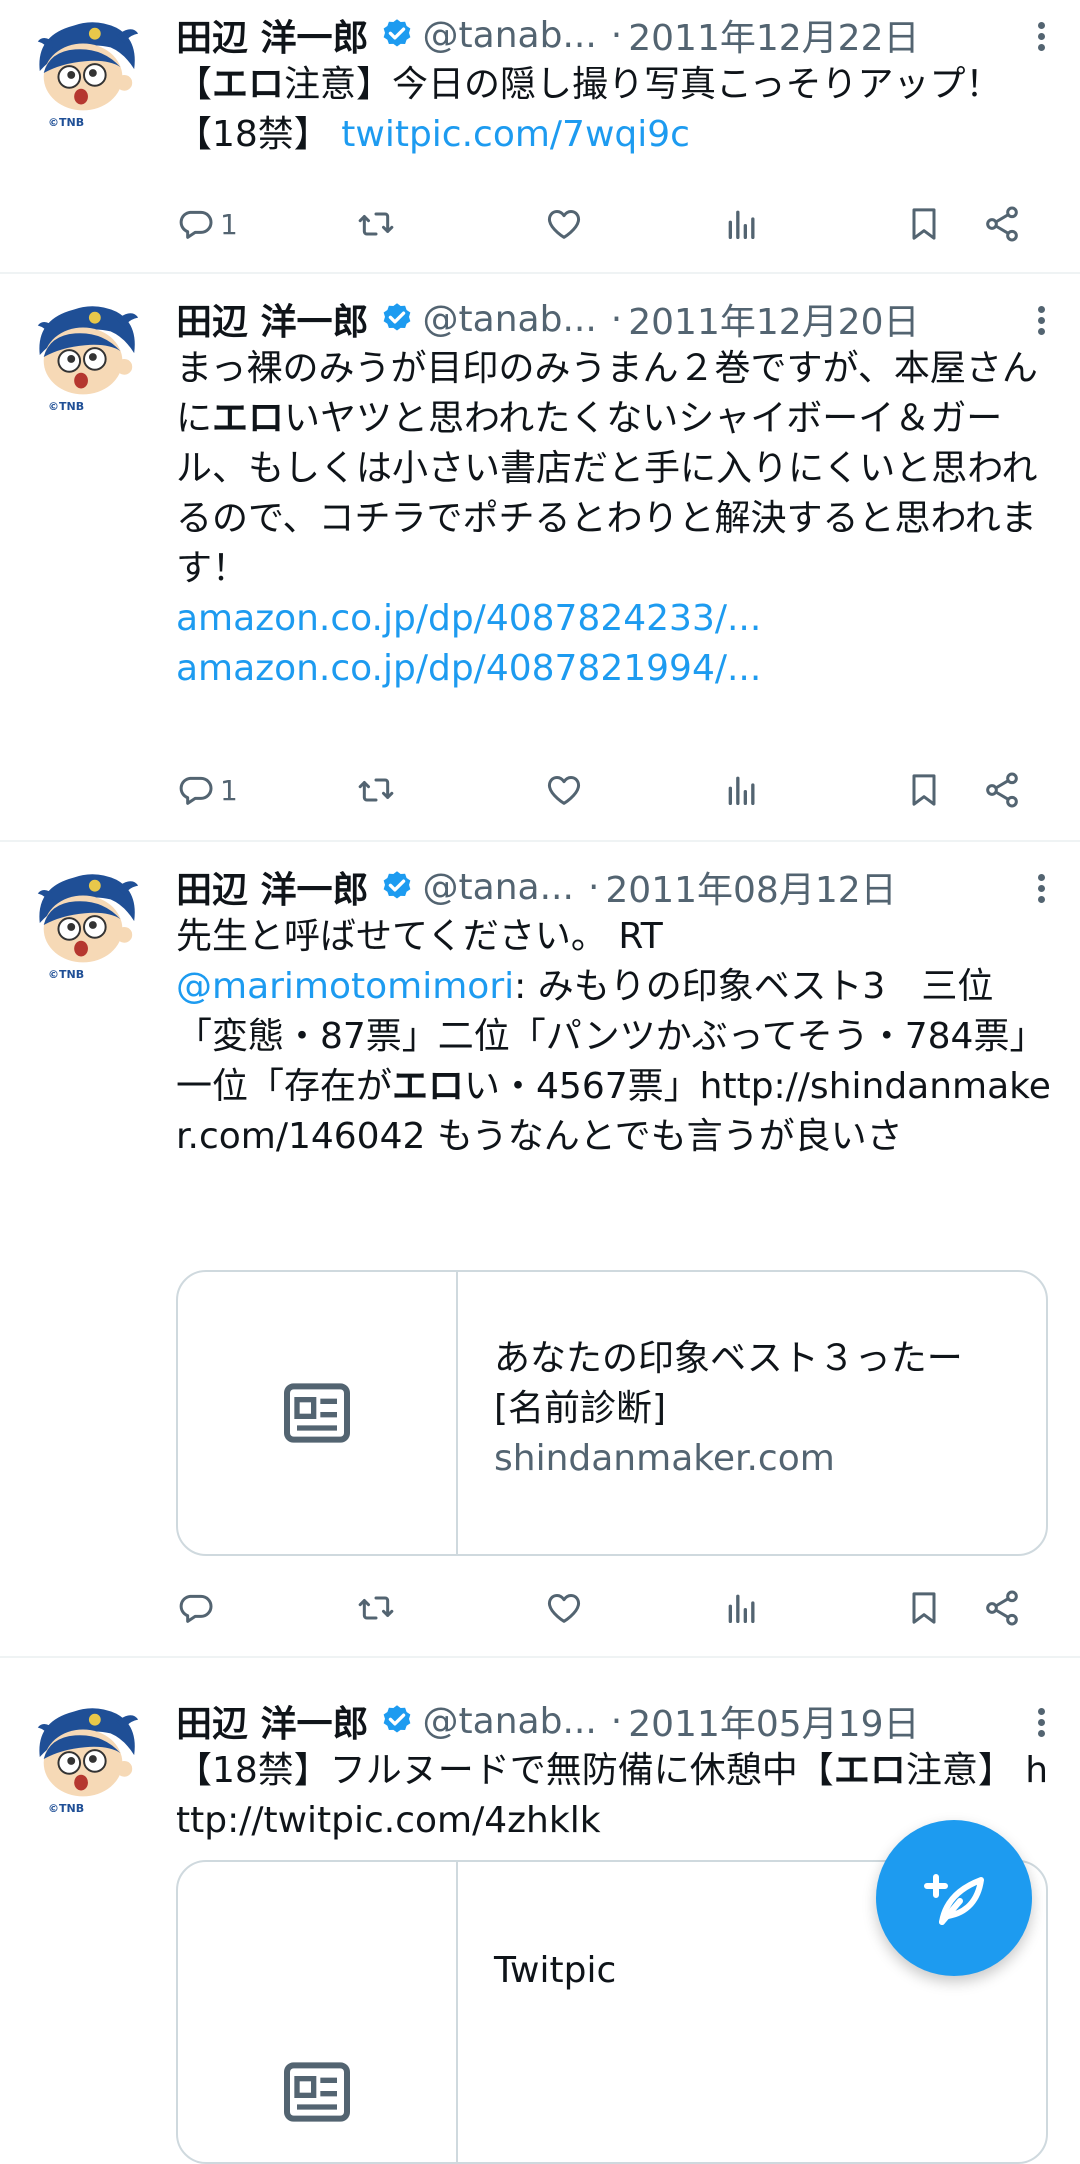 Image resolution: width=1080 pixels, height=2164 pixels. I want to click on compose-button, so click(954, 1898).